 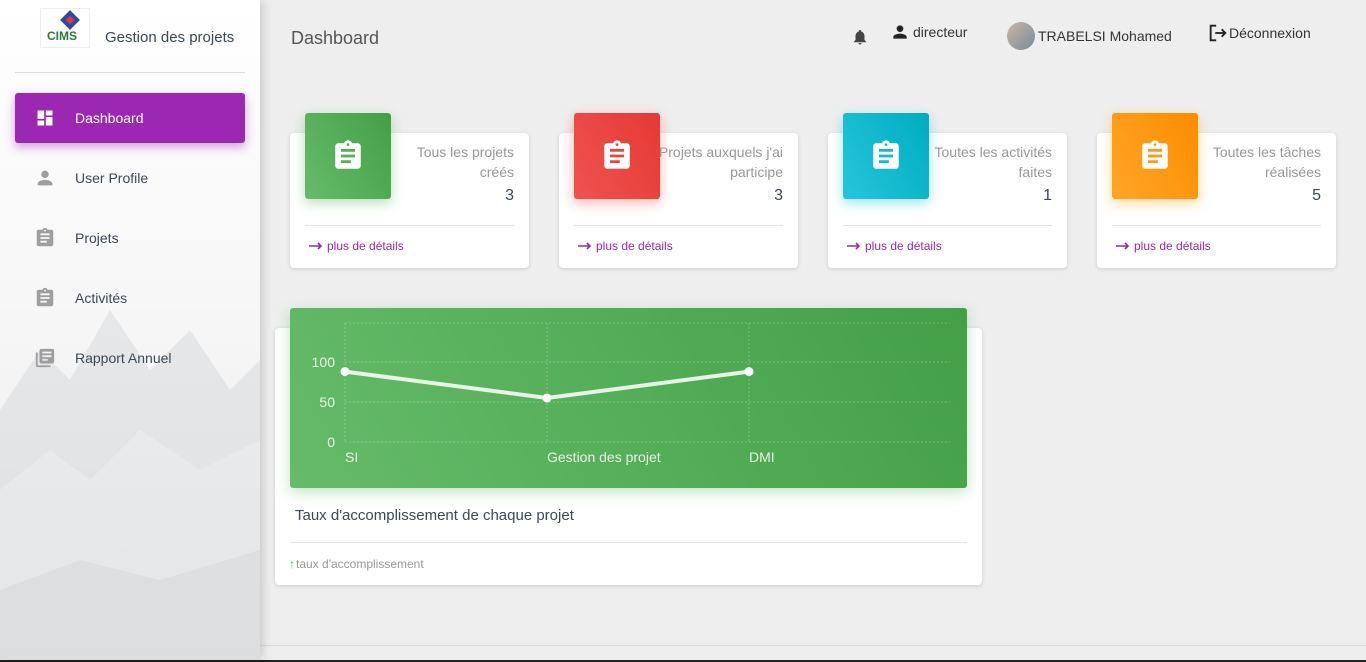 I want to click on arrow-up-icon: ↑, so click(x=292, y=564).